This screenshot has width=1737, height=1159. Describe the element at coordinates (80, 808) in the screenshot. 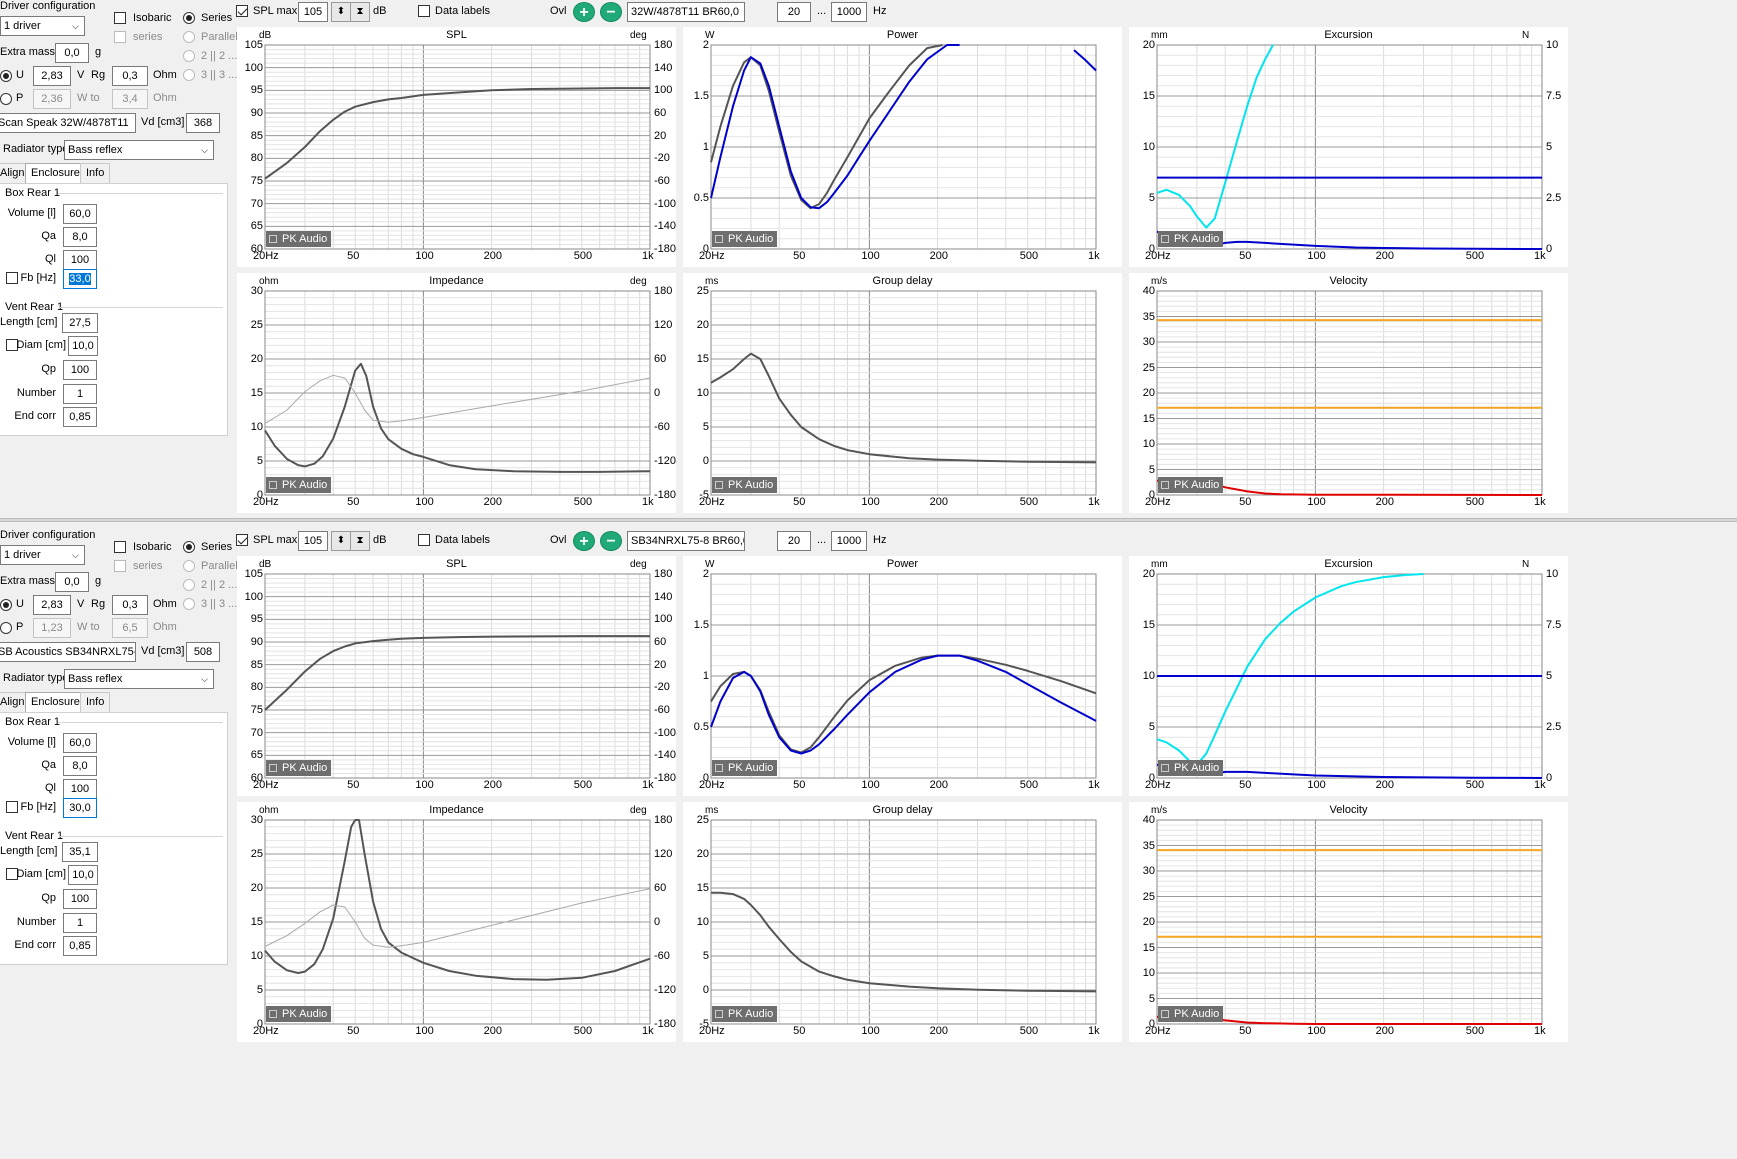

I see `fb-input: 30,0` at that location.